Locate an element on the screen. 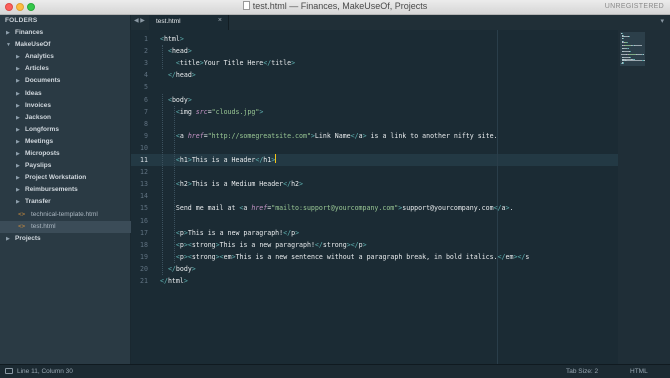 This screenshot has width=670, height=378. folder-label: Finances is located at coordinates (29, 32).